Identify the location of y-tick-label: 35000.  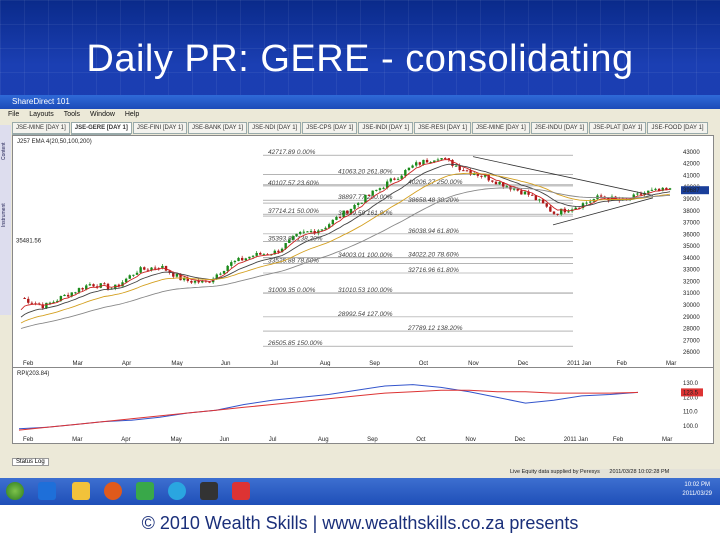
(691, 247).